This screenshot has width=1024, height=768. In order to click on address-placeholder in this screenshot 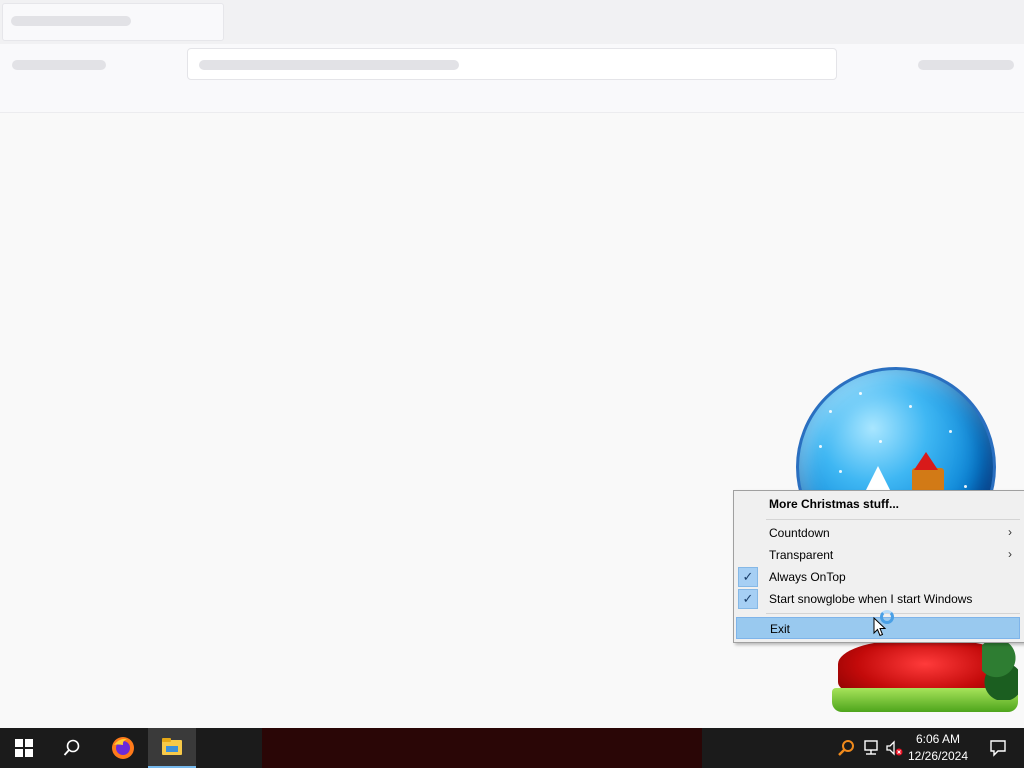, I will do `click(329, 65)`.